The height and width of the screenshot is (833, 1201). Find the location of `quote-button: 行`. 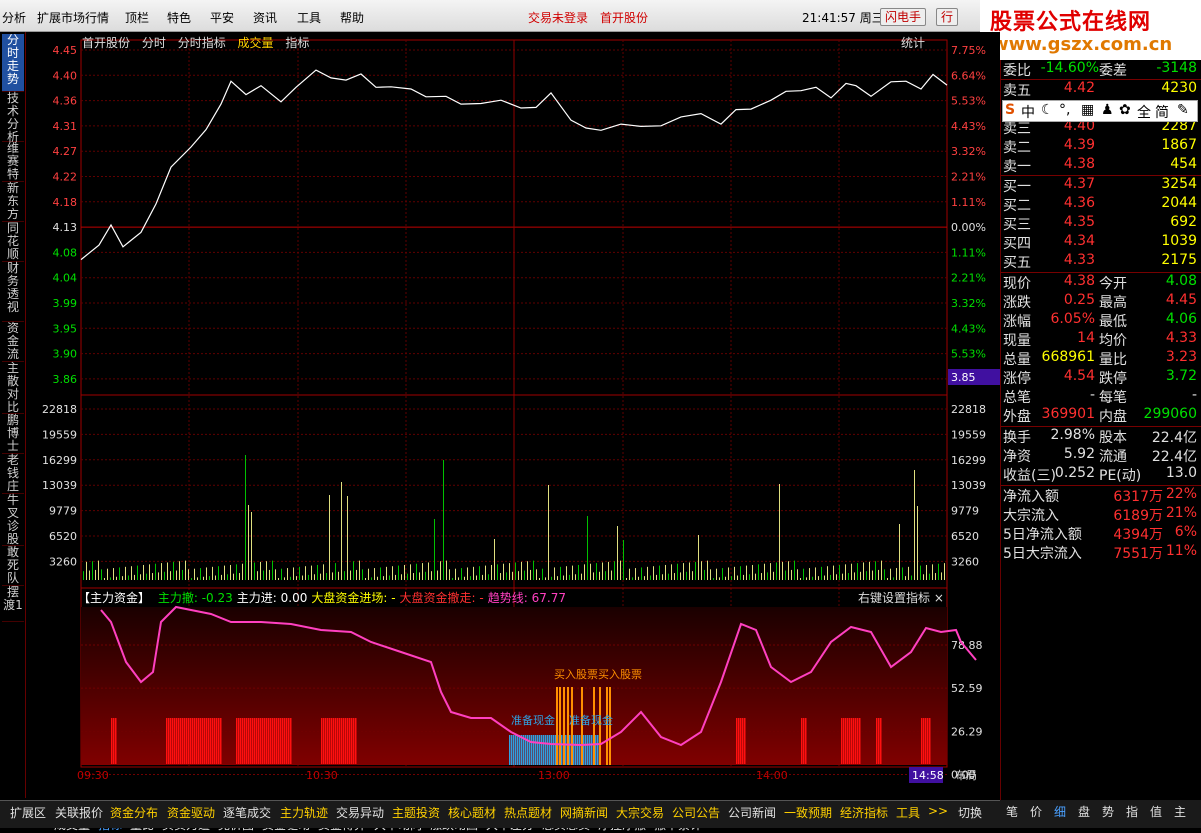

quote-button: 行 is located at coordinates (947, 17).